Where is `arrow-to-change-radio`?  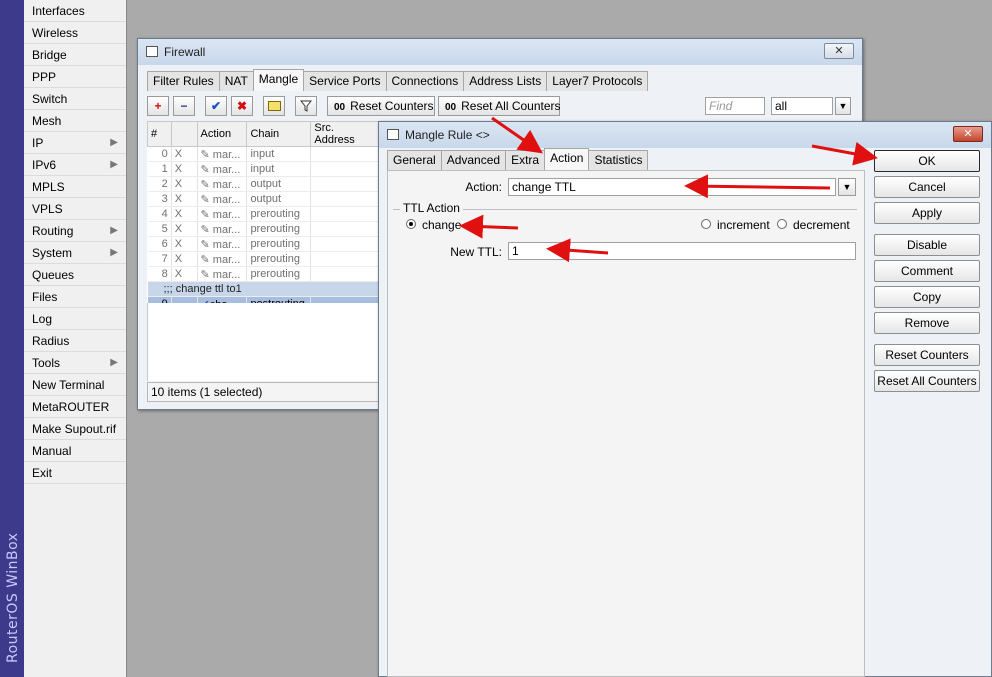 arrow-to-change-radio is located at coordinates (489, 226).